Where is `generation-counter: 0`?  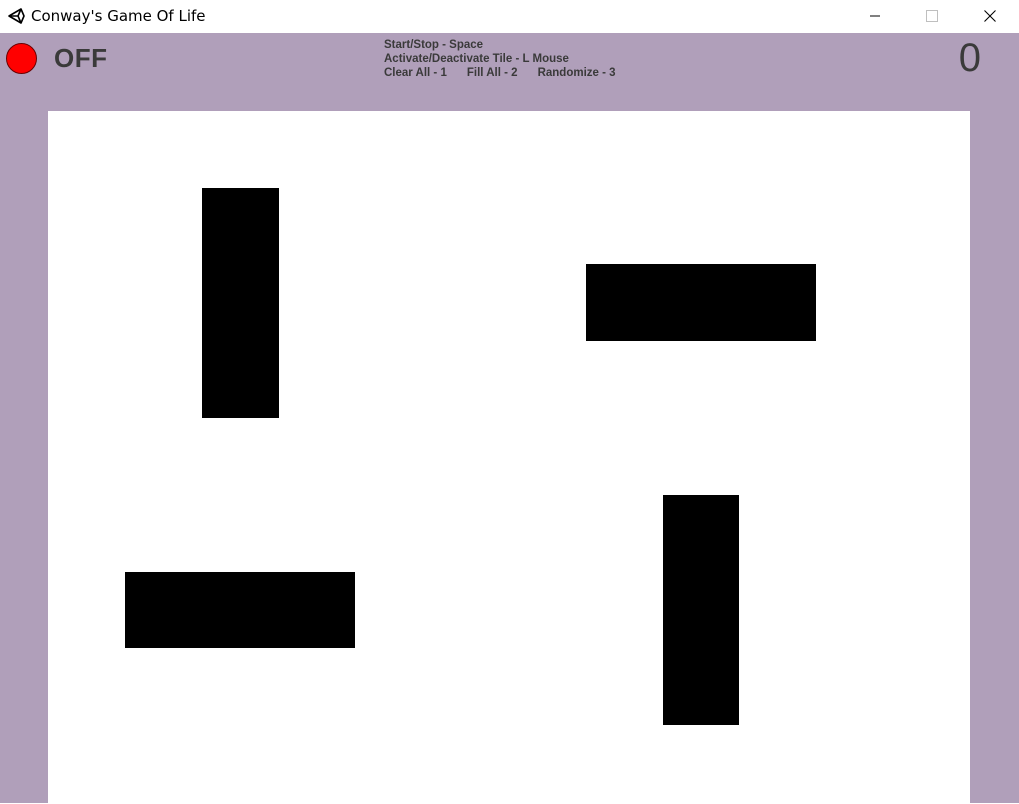
generation-counter: 0 is located at coordinates (969, 58).